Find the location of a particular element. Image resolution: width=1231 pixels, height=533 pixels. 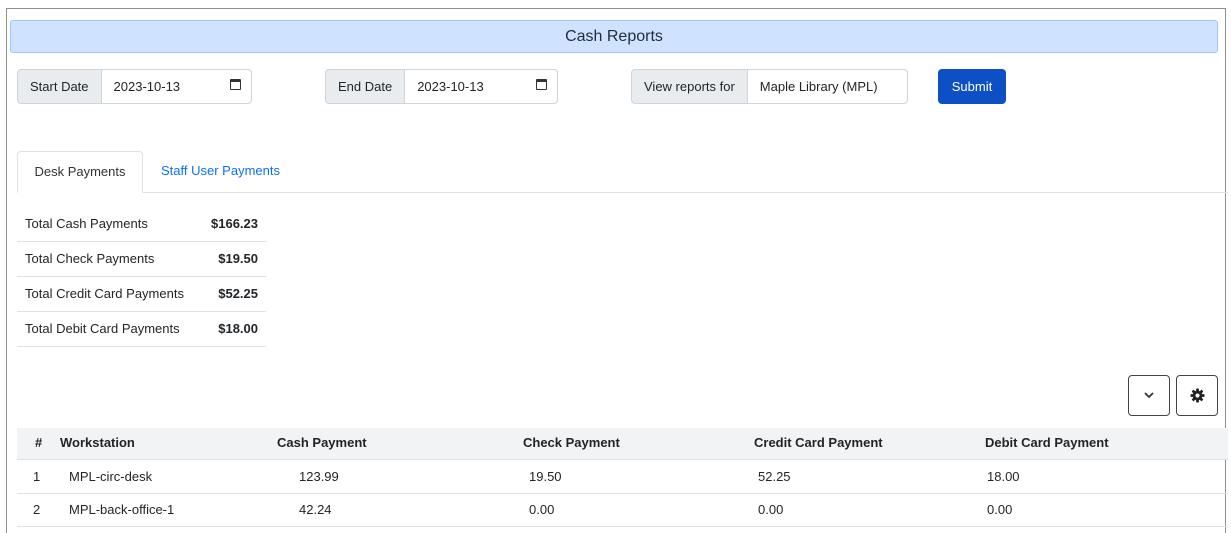

cash-cell: 123.99 is located at coordinates (319, 476).